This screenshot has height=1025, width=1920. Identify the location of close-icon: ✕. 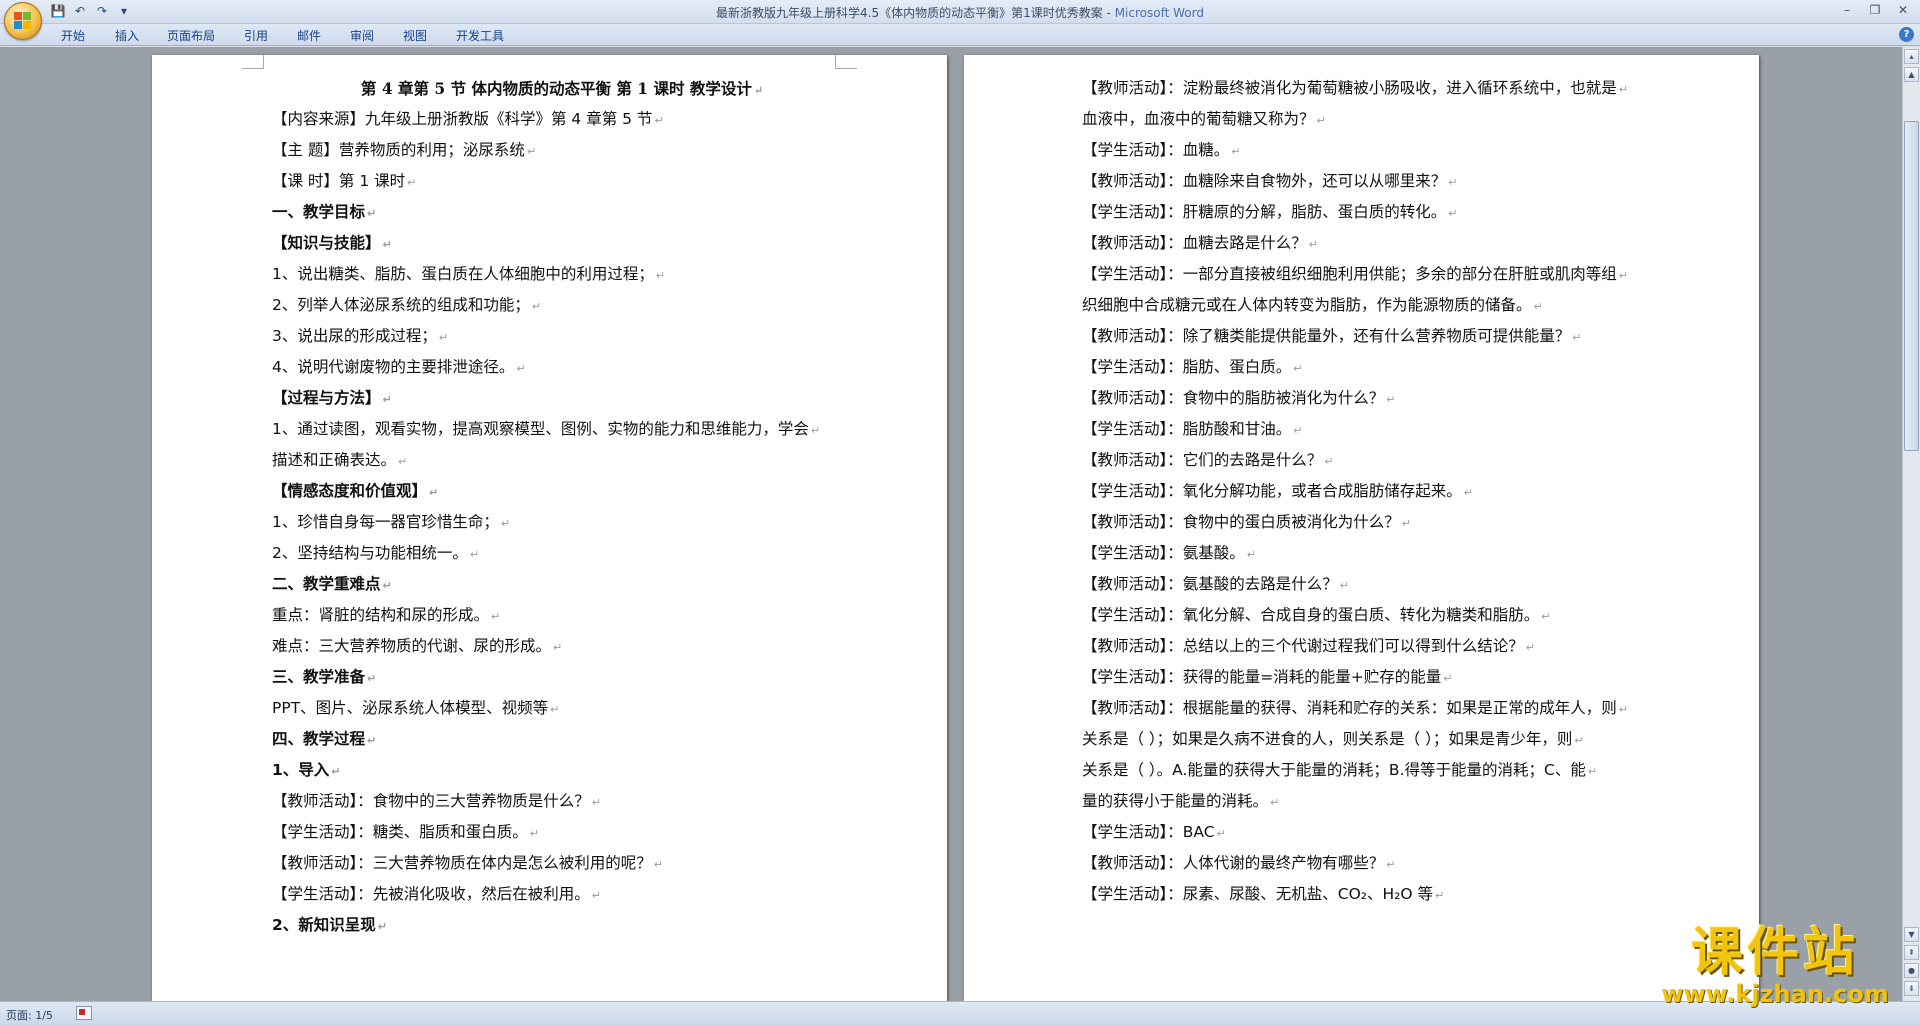
(1903, 10).